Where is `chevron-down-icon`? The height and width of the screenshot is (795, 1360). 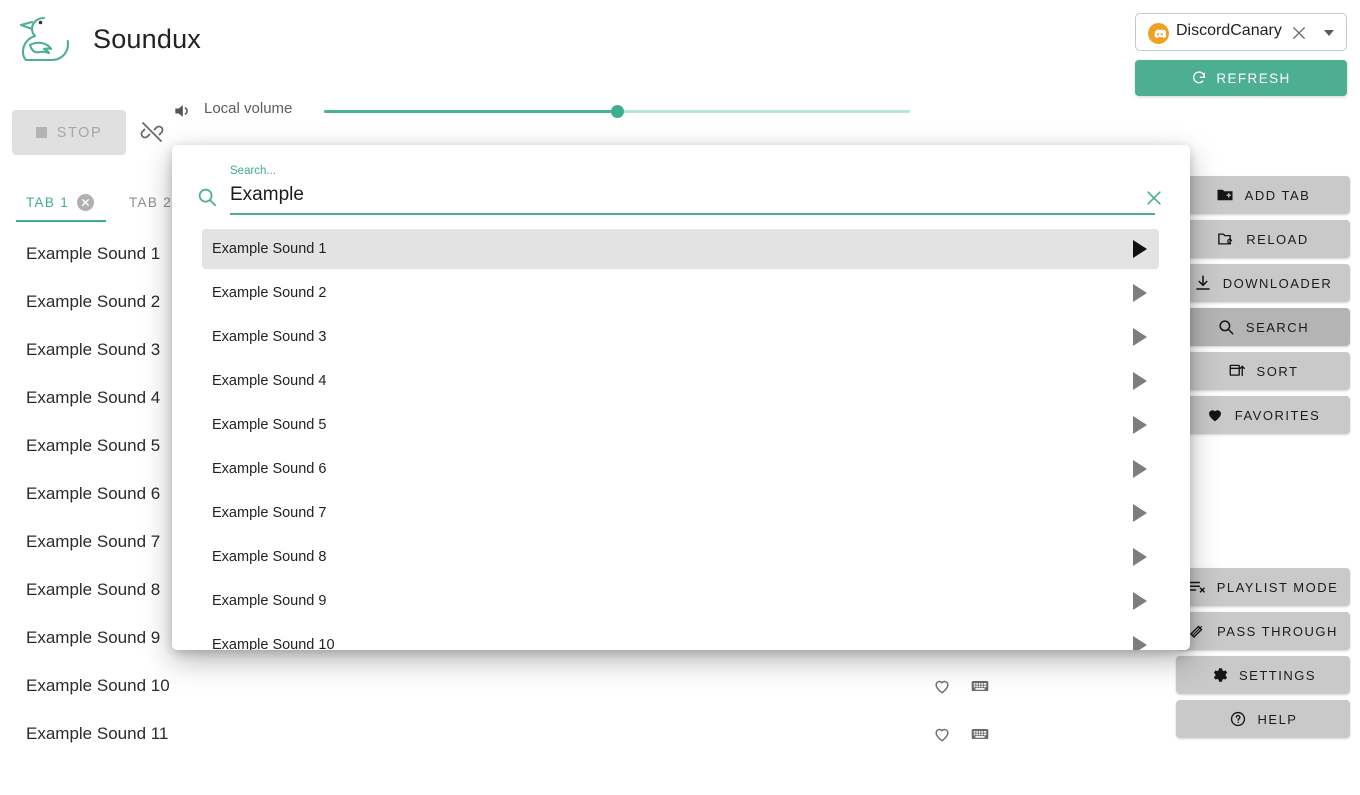 chevron-down-icon is located at coordinates (1329, 33).